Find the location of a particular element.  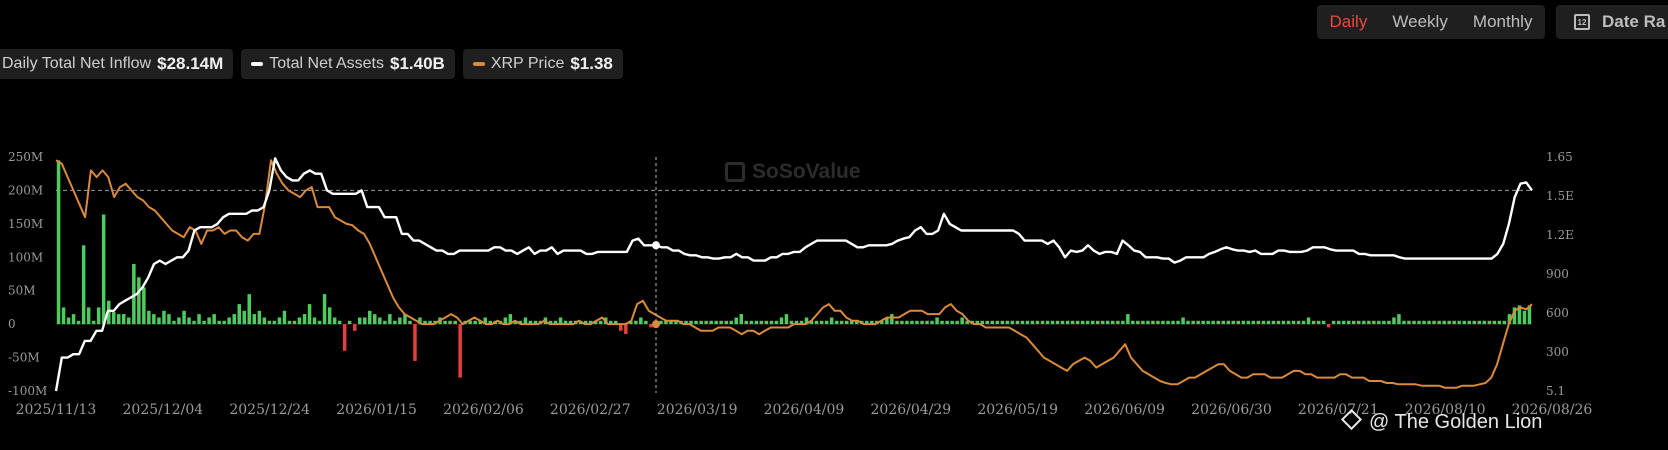

y-left-tick-label: 200M is located at coordinates (25, 190).